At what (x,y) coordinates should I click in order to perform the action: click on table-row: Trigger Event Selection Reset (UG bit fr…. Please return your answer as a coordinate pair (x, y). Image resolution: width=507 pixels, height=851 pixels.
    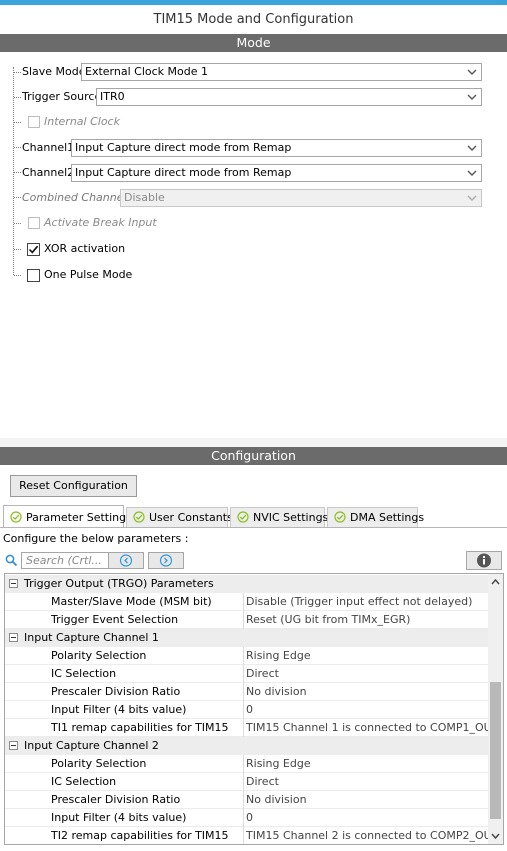
    Looking at the image, I should click on (246, 620).